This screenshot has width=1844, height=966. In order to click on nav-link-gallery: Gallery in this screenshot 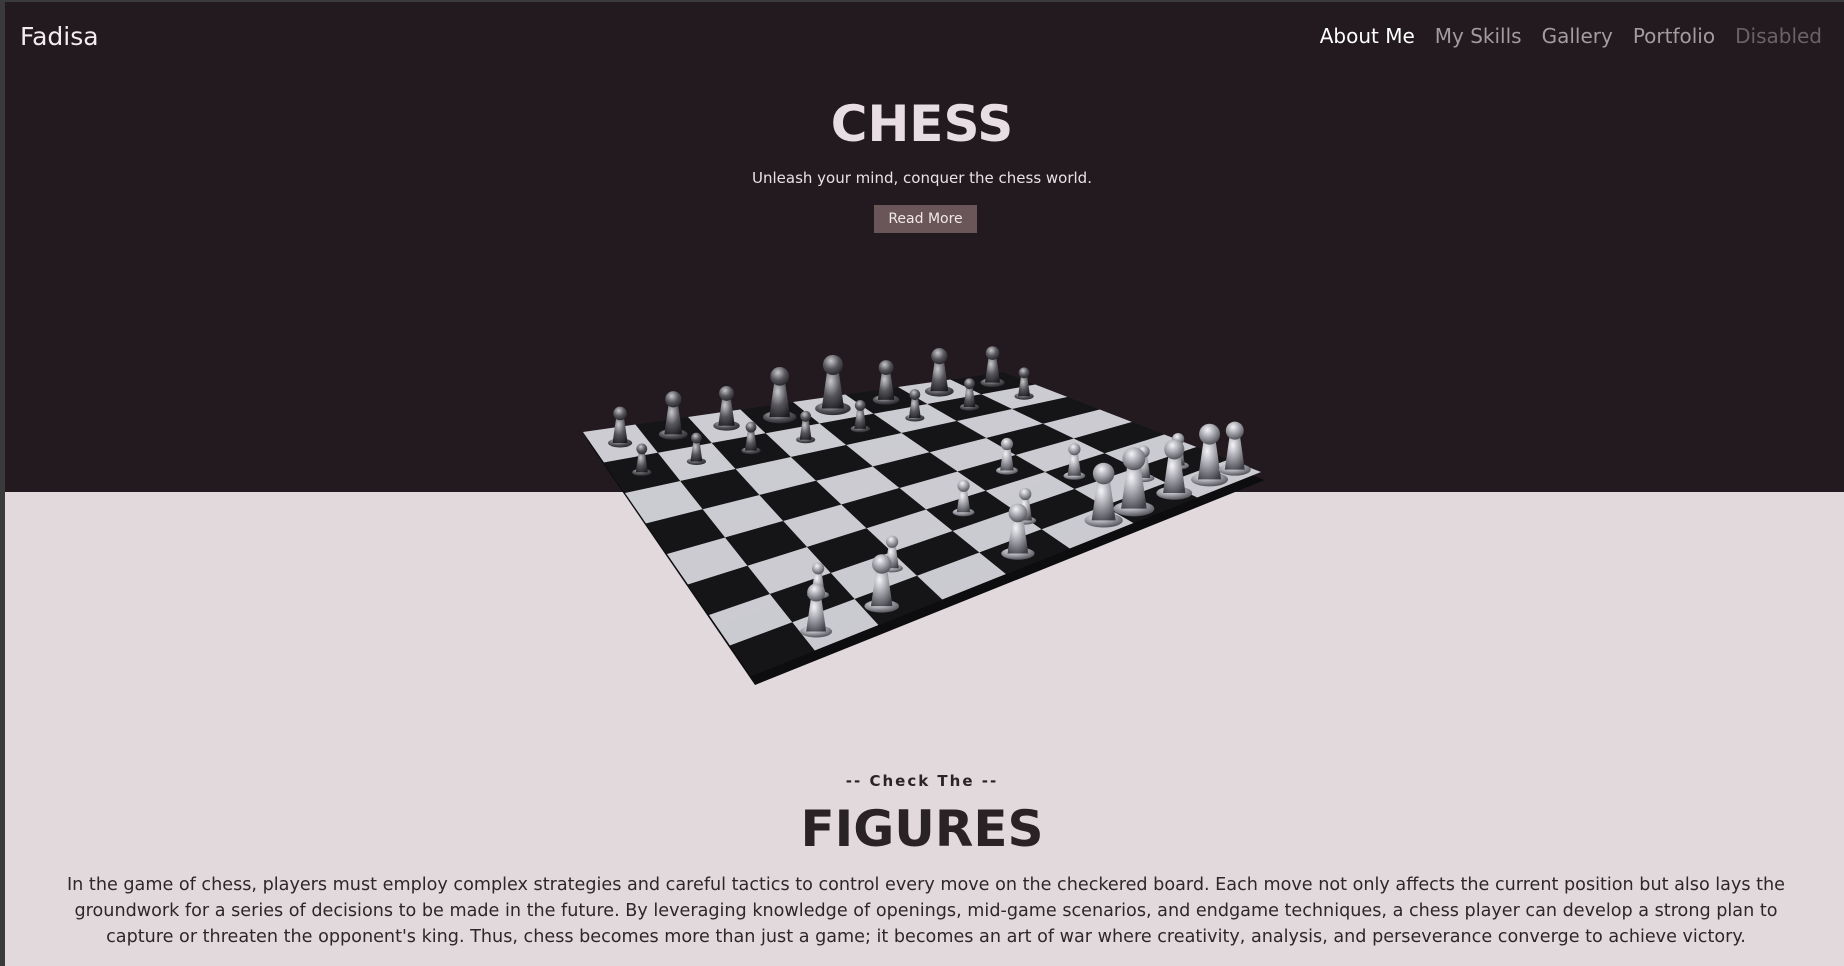, I will do `click(1577, 36)`.